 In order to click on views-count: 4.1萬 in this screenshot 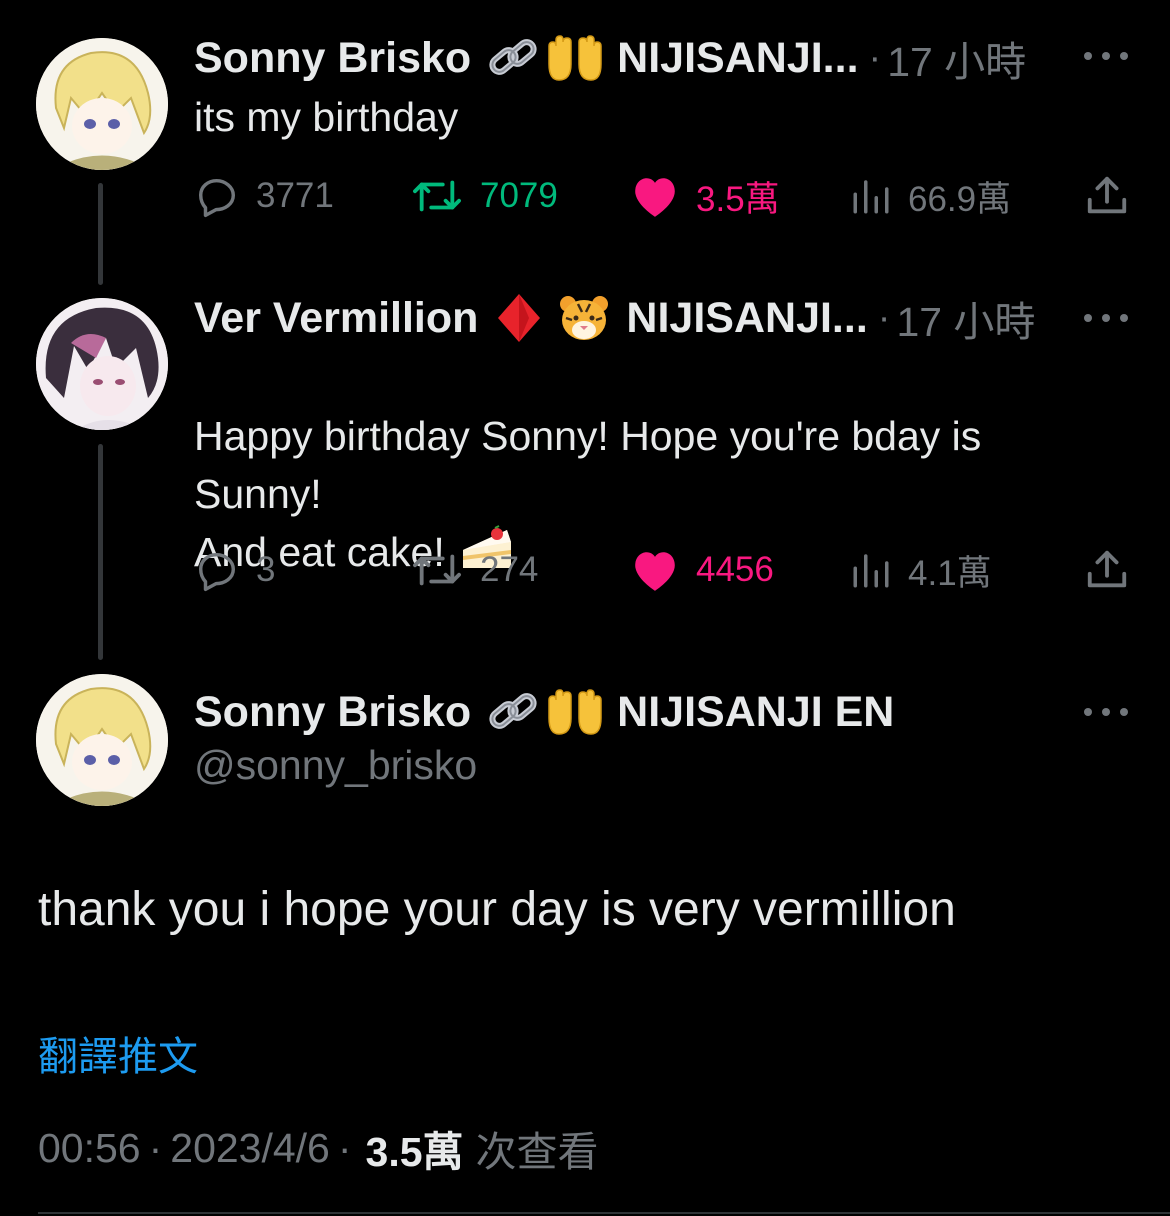, I will do `click(950, 573)`.